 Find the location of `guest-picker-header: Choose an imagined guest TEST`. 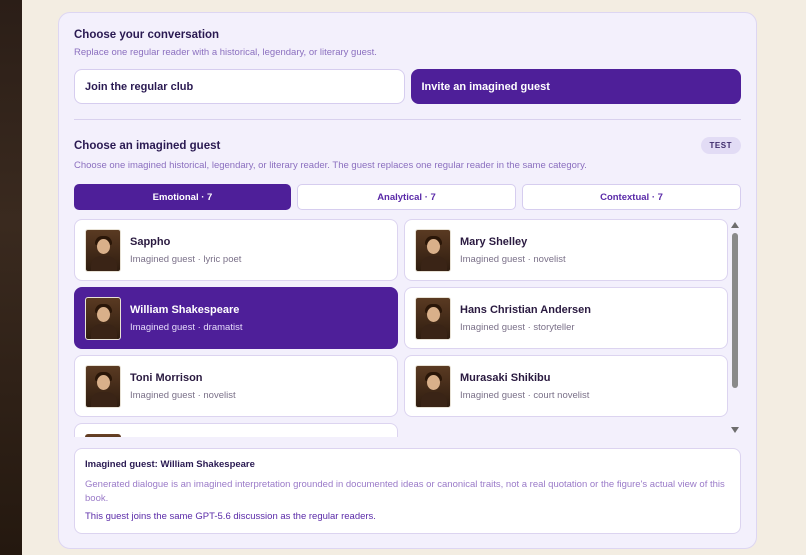

guest-picker-header: Choose an imagined guest TEST is located at coordinates (407, 145).